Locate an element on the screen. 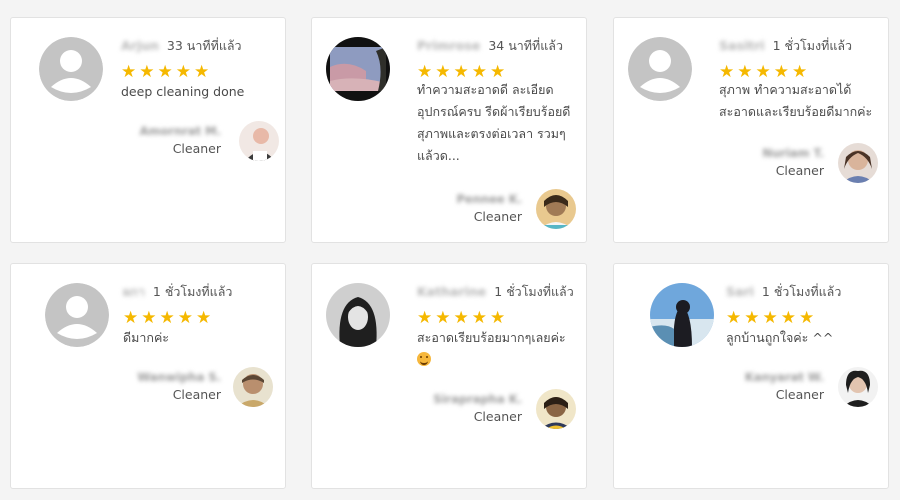 This screenshot has height=500, width=900. review-line: deep cleaning done is located at coordinates (183, 91).